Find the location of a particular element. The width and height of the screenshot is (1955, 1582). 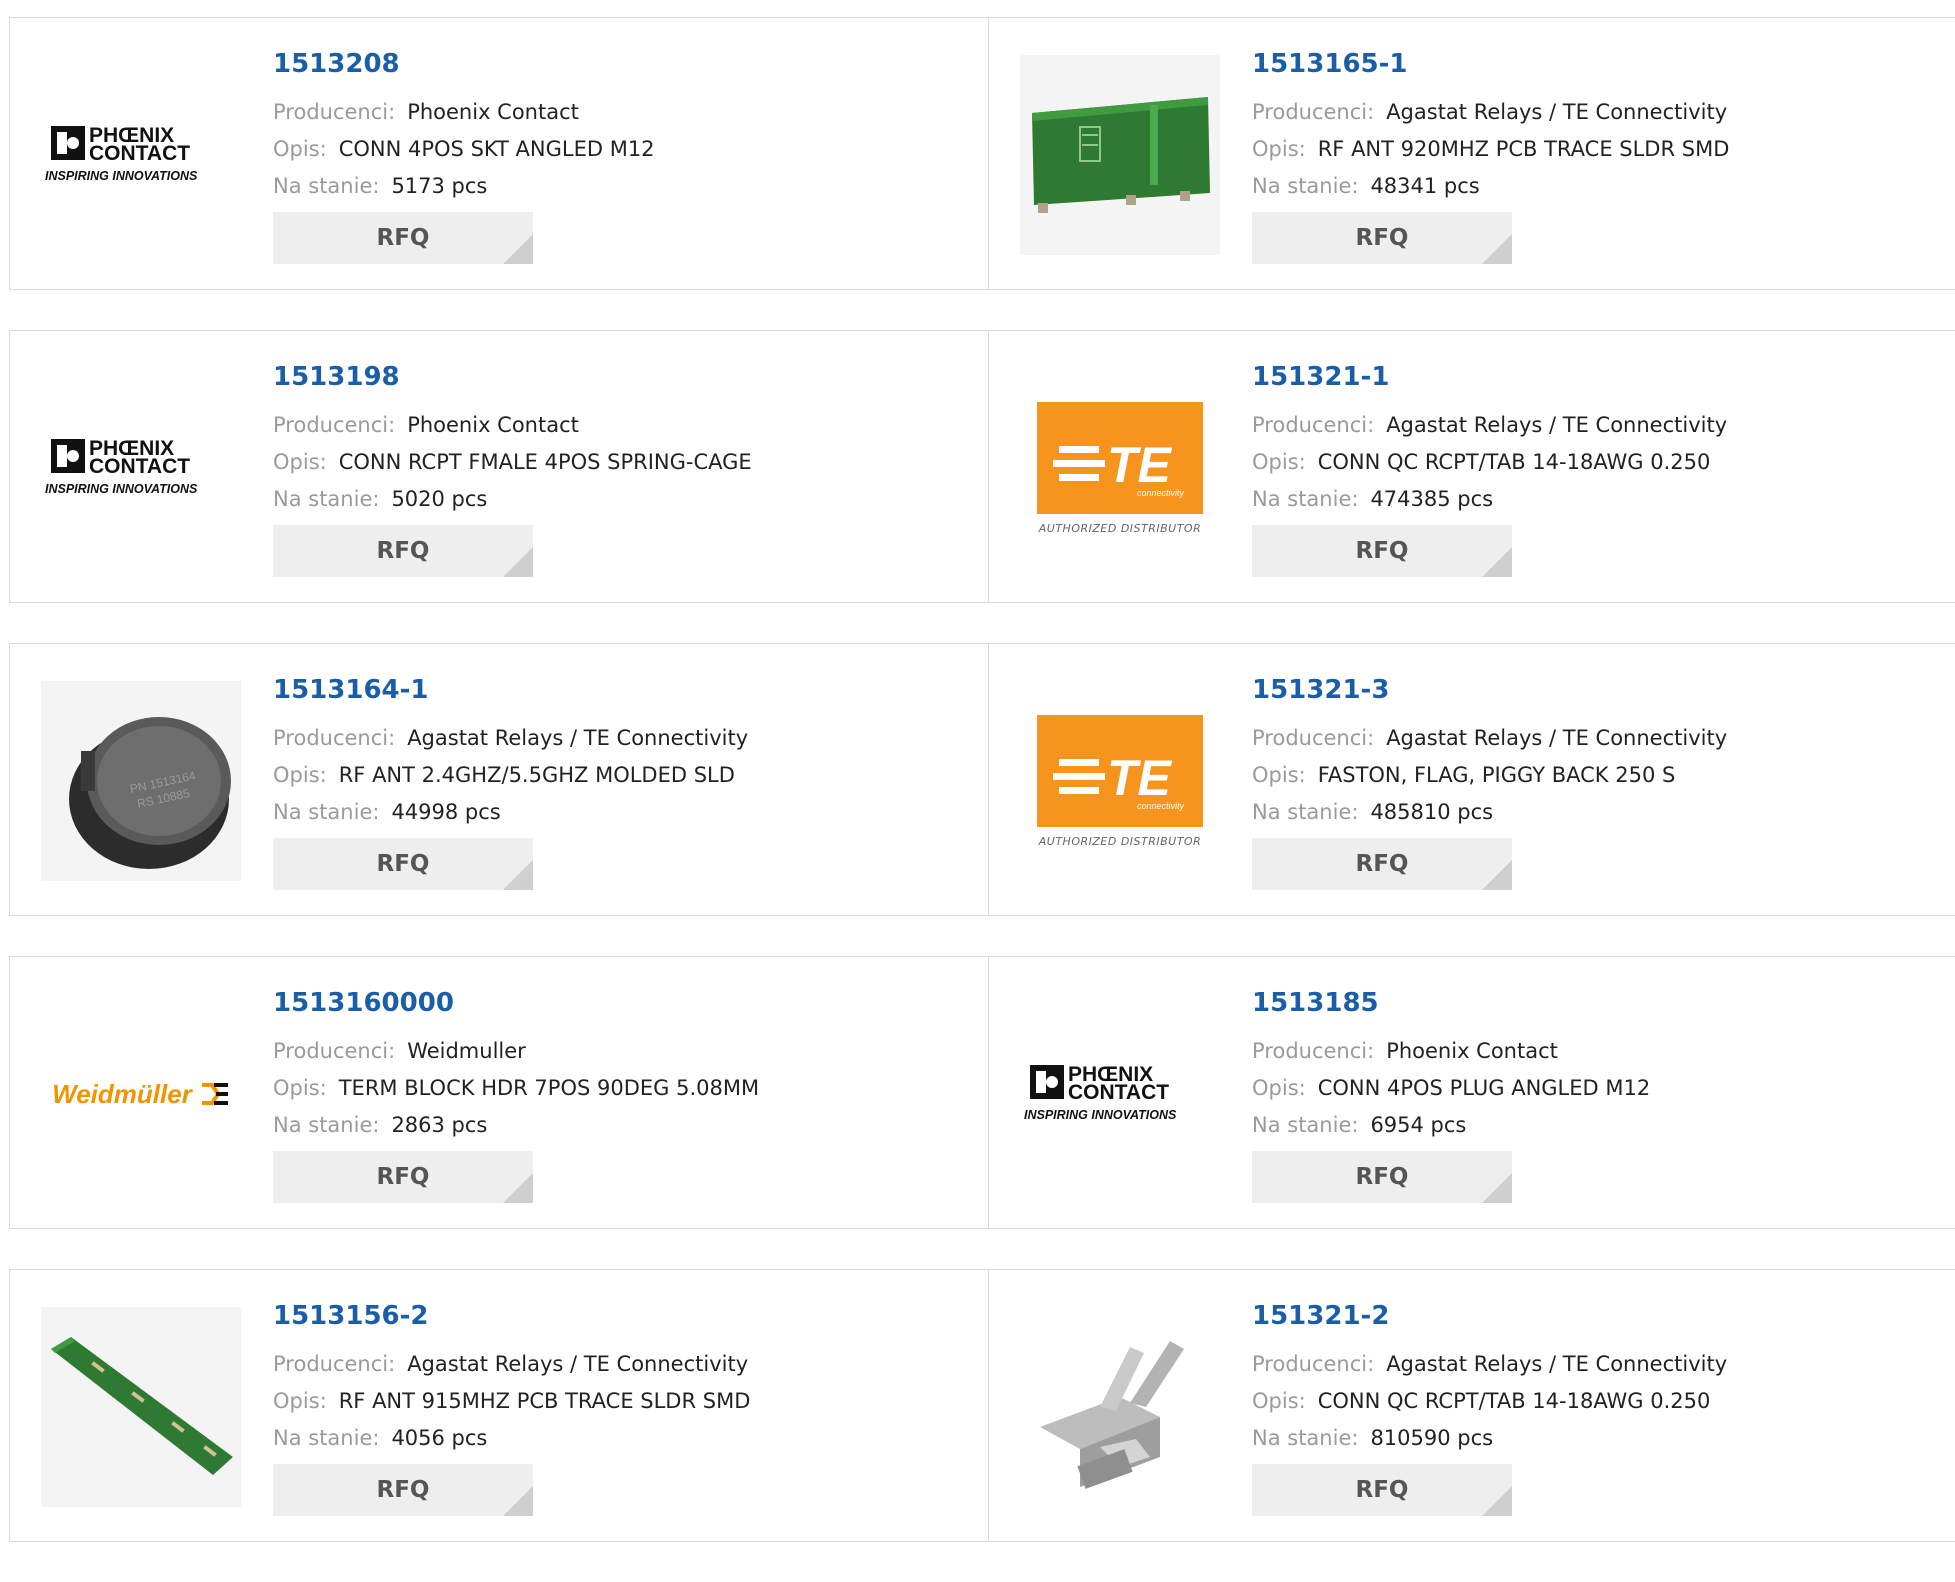

description-value: RF ANT 920MHZ PCB TRACE SLDR SMD is located at coordinates (1523, 149).